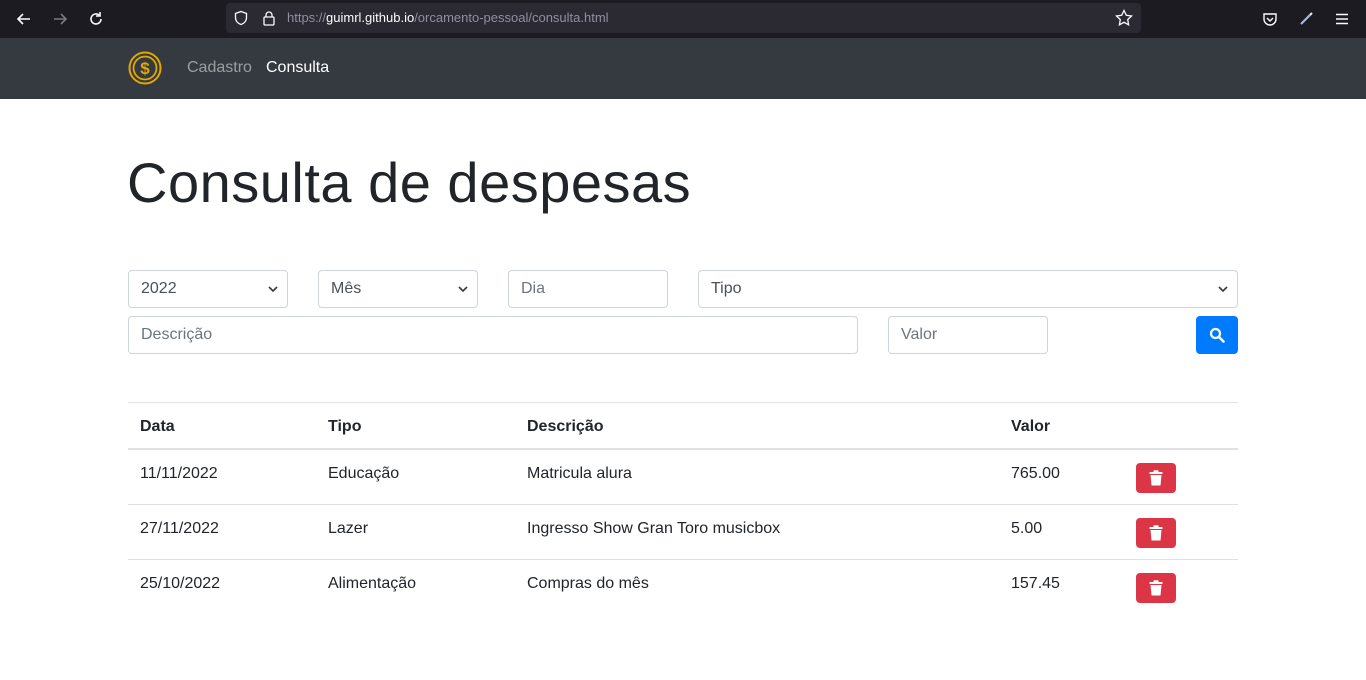 The image size is (1366, 680). What do you see at coordinates (588, 583) in the screenshot?
I see `cell-descricao: Compras do mês` at bounding box center [588, 583].